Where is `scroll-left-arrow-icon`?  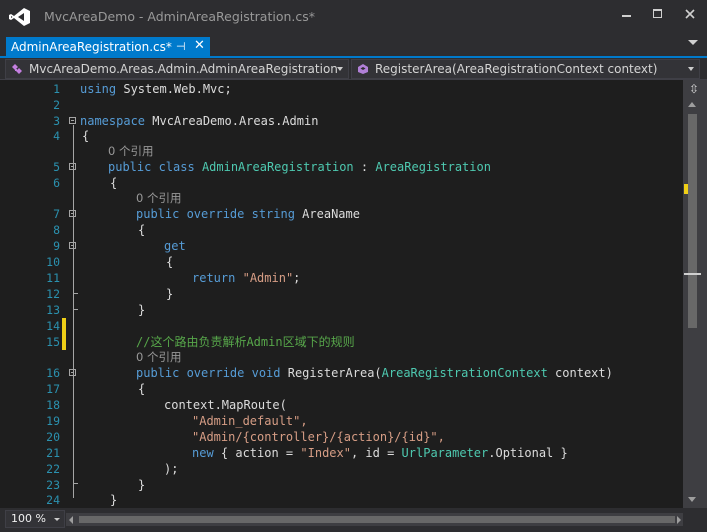
scroll-left-arrow-icon is located at coordinates (71, 520).